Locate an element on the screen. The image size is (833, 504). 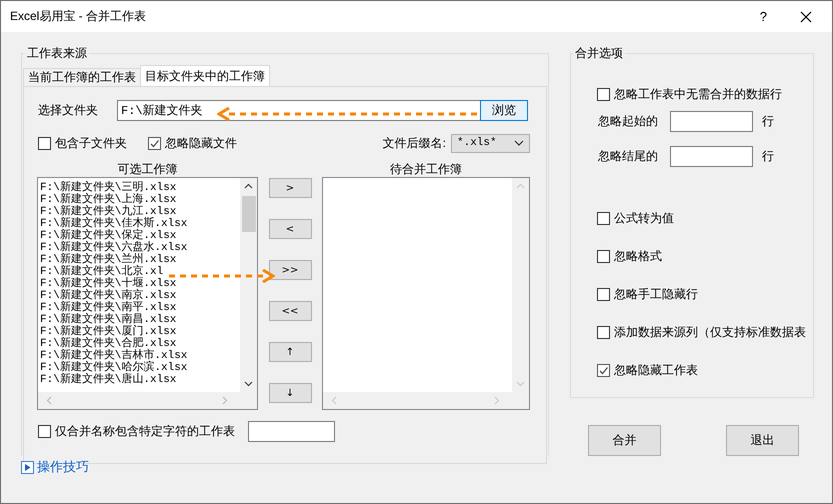
list-item: F:\新建文件夹\三明.xlsx is located at coordinates (140, 188).